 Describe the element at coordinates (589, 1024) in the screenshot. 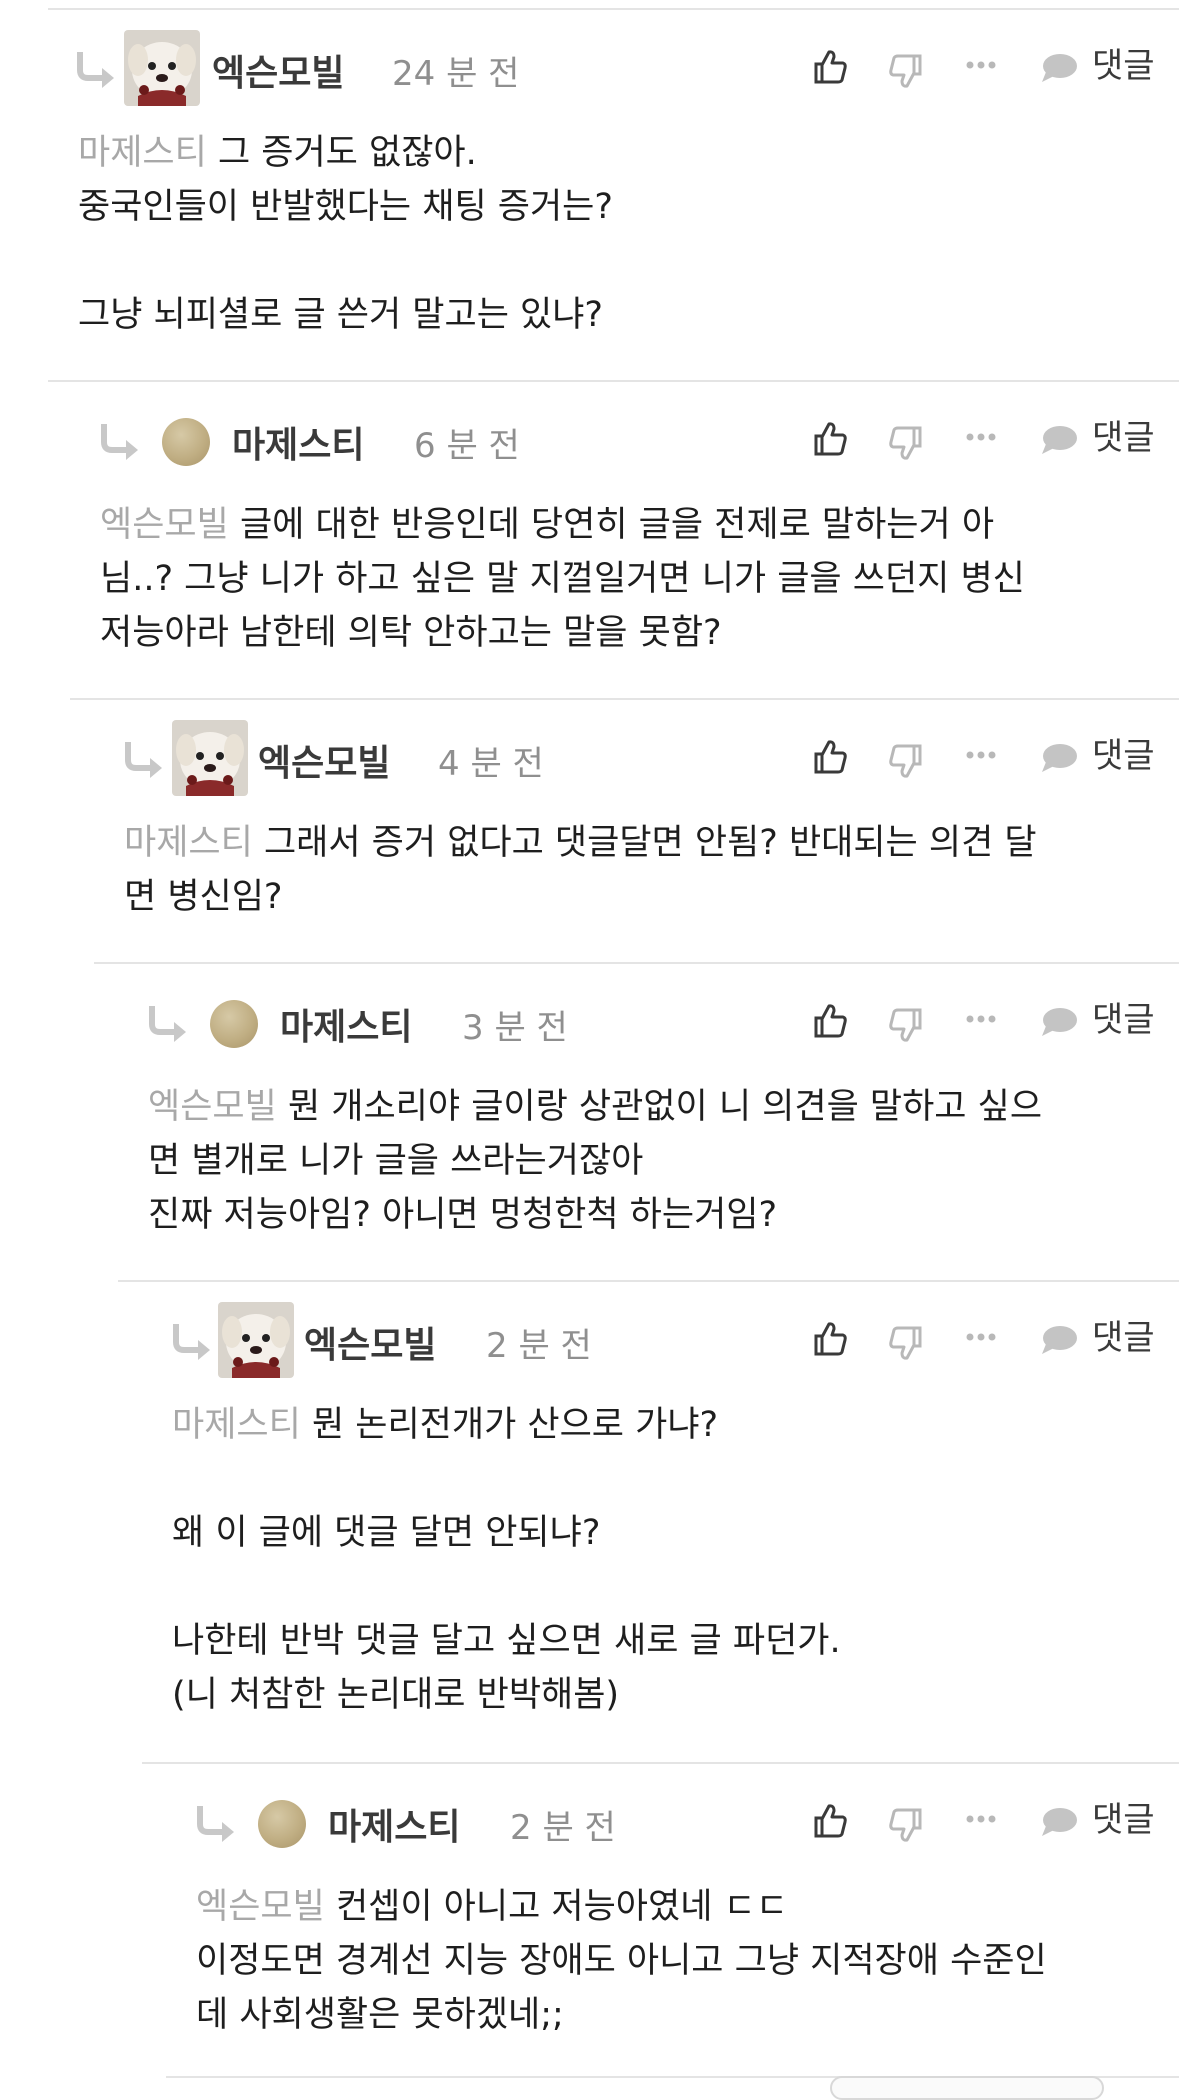

I see `comment-header: 마제스티 3 분 전 댓글` at that location.